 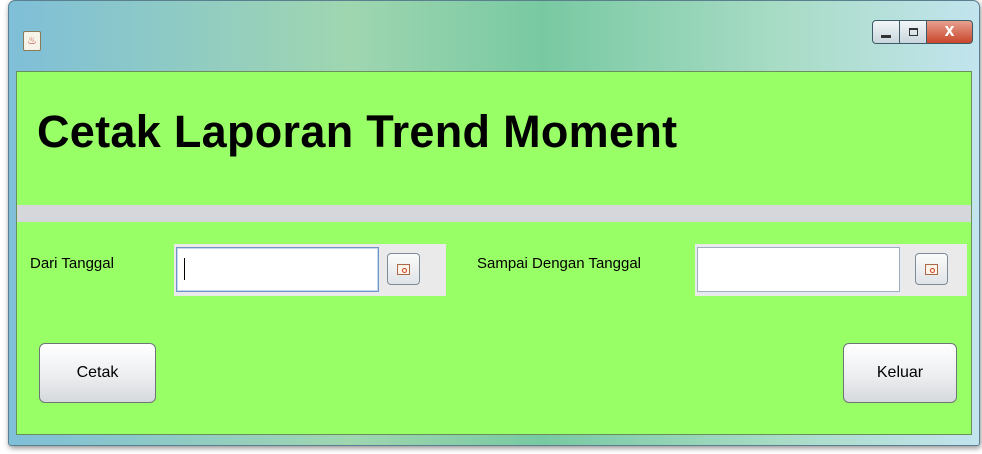 I want to click on minimize-icon, so click(x=886, y=36).